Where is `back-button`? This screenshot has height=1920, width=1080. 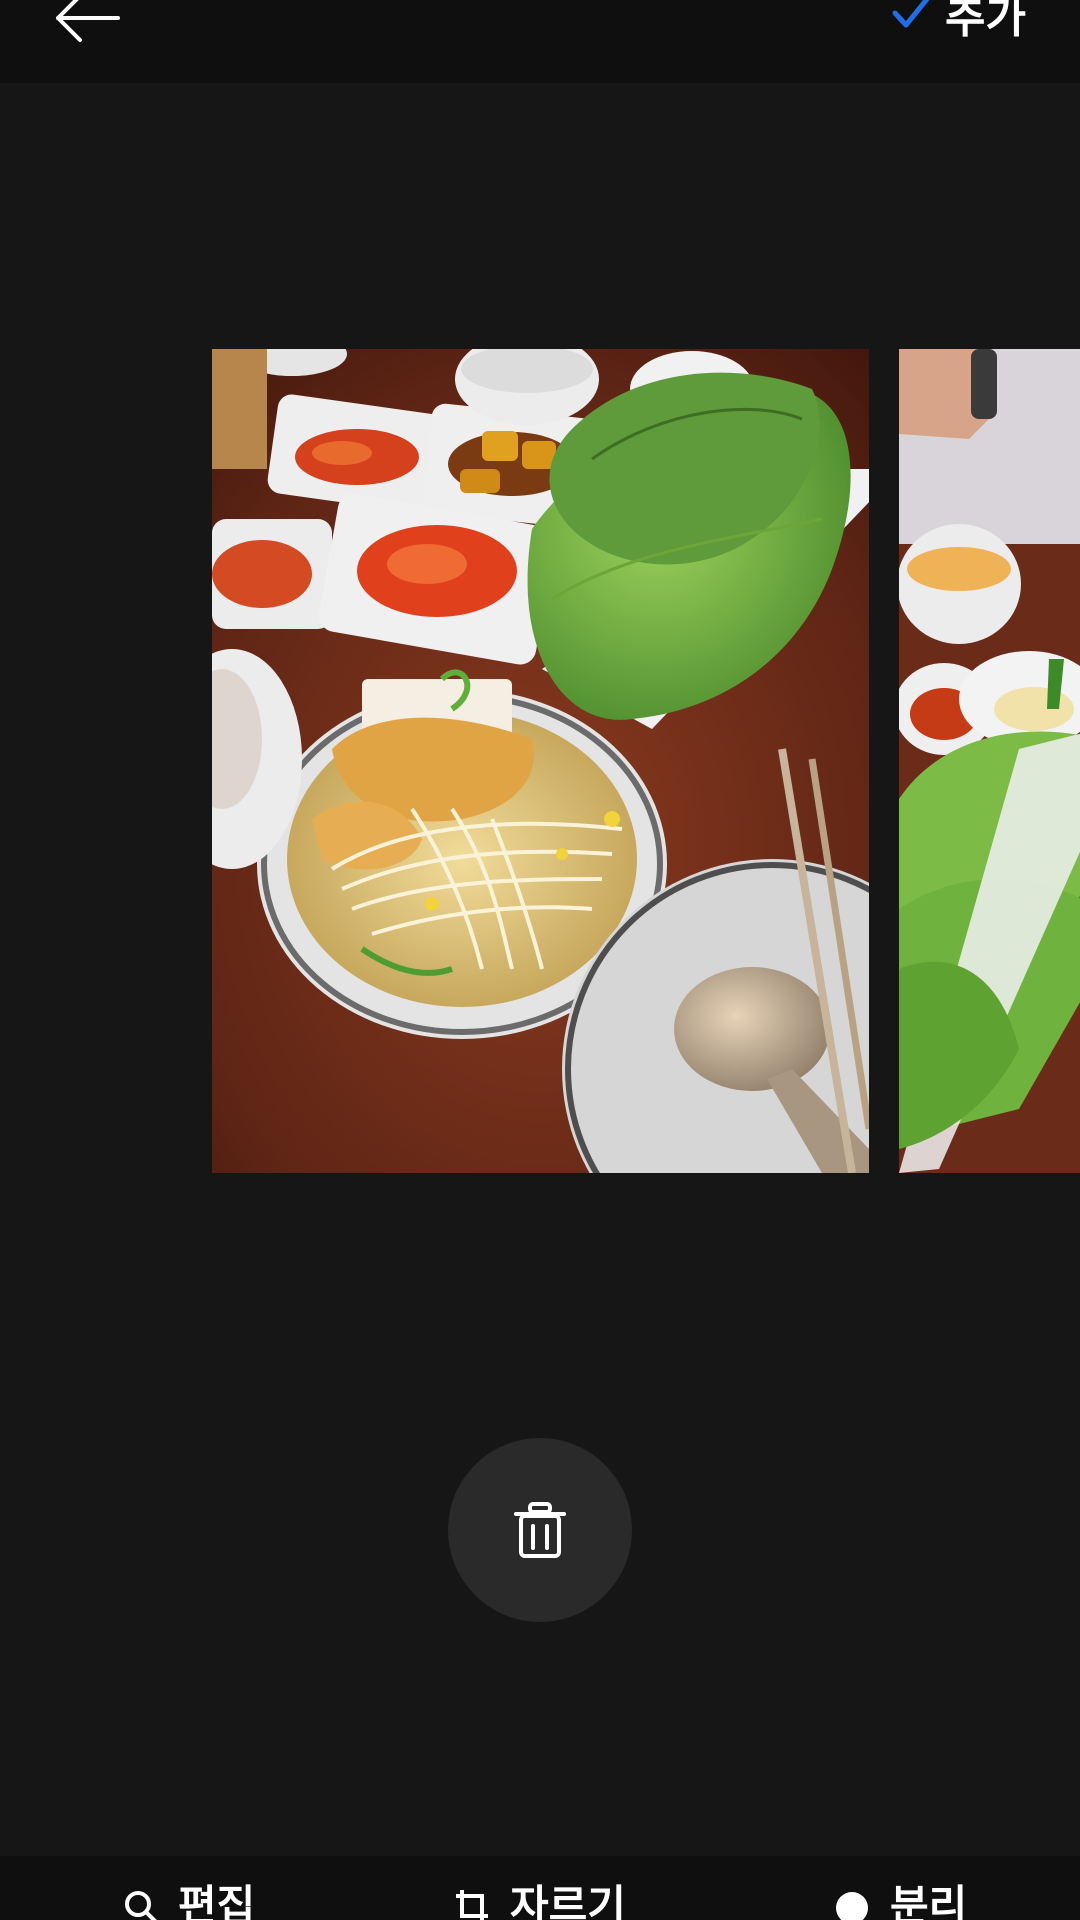 back-button is located at coordinates (90, 29).